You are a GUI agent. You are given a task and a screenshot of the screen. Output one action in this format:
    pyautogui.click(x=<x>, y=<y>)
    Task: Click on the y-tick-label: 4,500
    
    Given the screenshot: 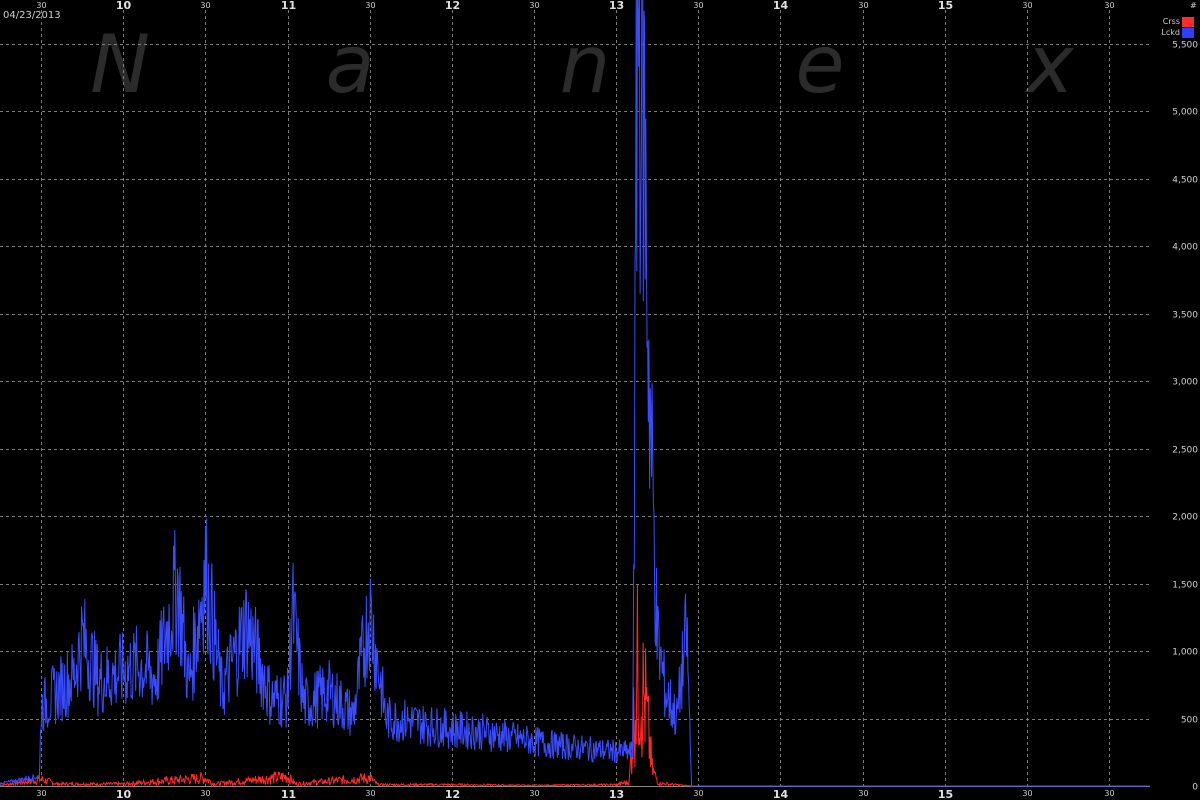 What is the action you would take?
    pyautogui.click(x=1185, y=181)
    